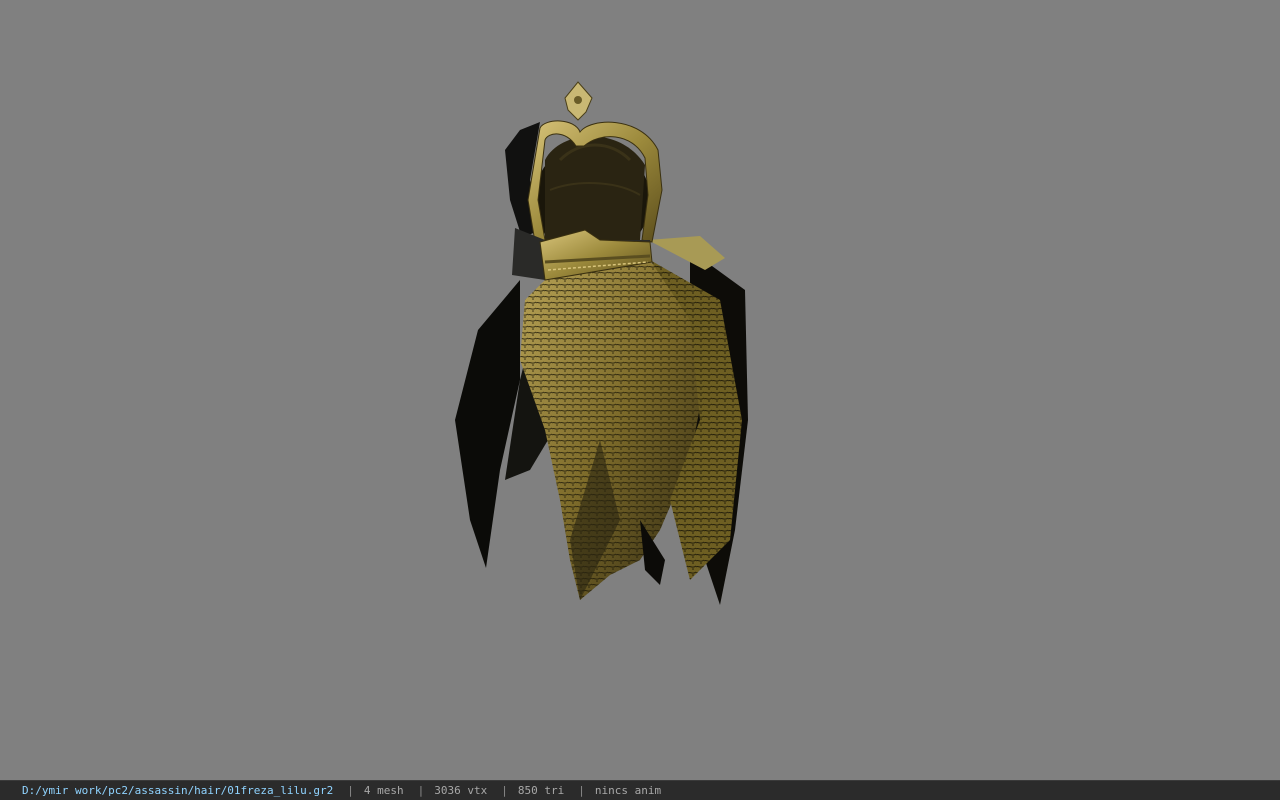 The image size is (1280, 800). What do you see at coordinates (628, 790) in the screenshot?
I see `animation-status-label: nincs anim` at bounding box center [628, 790].